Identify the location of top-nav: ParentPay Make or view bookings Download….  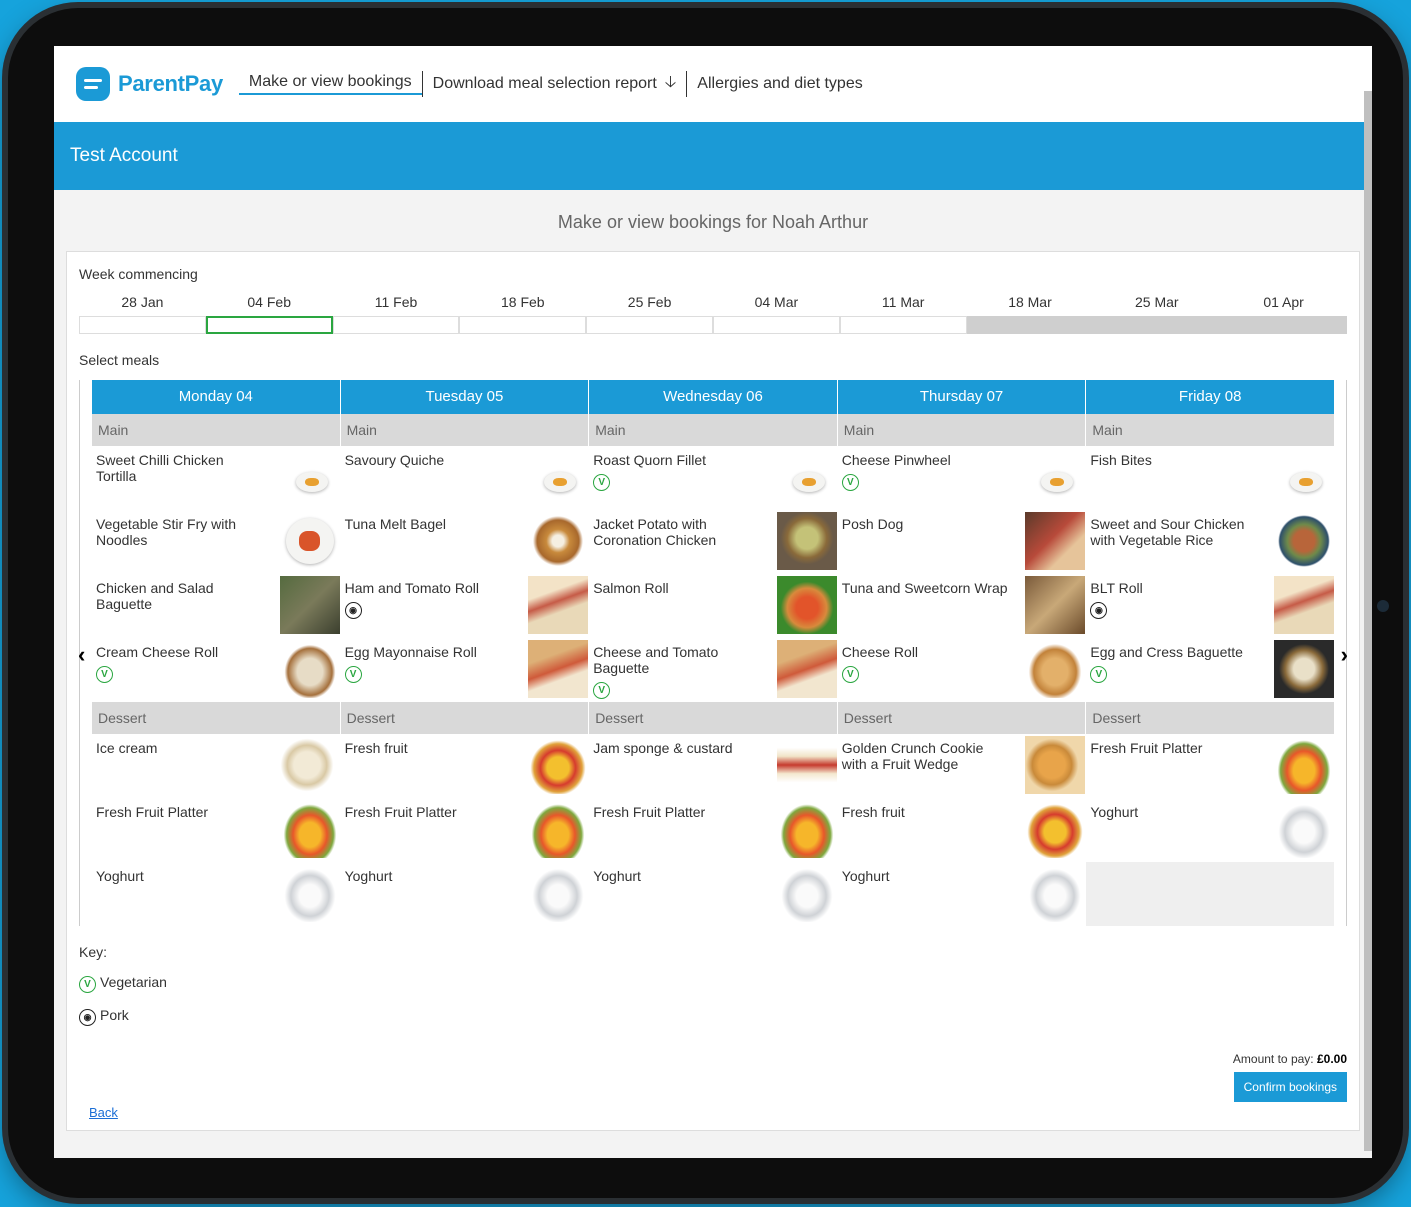
(713, 84).